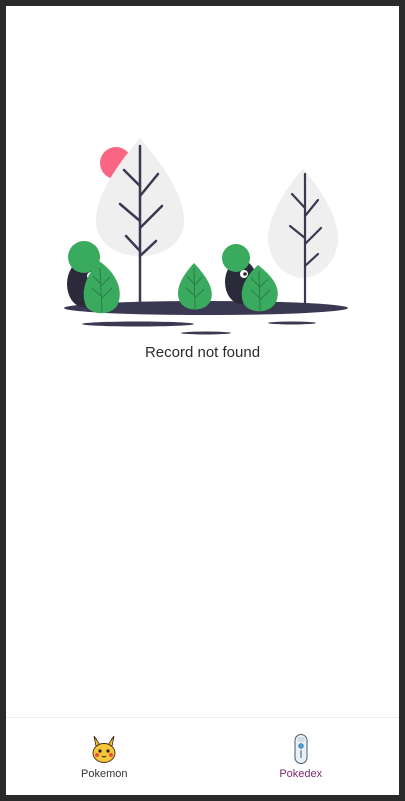 This screenshot has width=405, height=801. Describe the element at coordinates (303, 223) in the screenshot. I see `right-tree-canopy` at that location.